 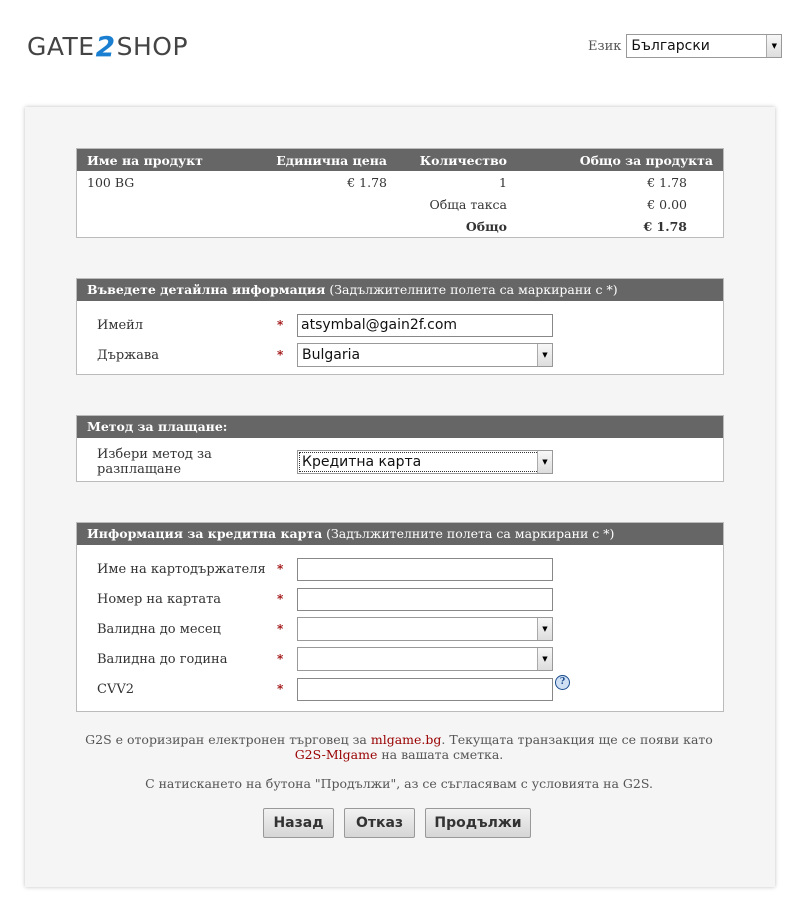 I want to click on quantity-cell: 1, so click(x=503, y=182).